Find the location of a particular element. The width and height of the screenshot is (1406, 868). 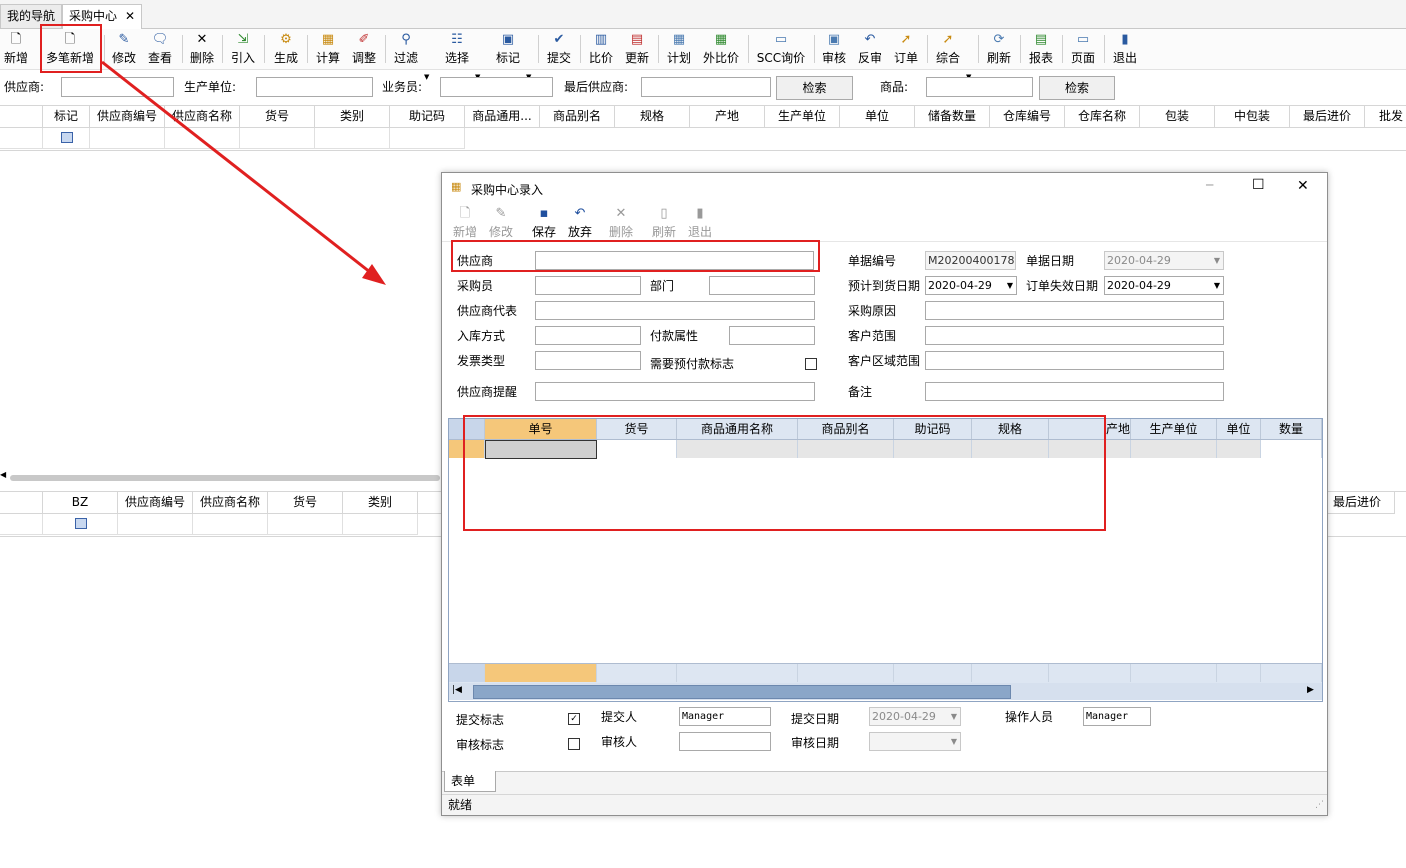

annotation-arrow is located at coordinates (243, 172).